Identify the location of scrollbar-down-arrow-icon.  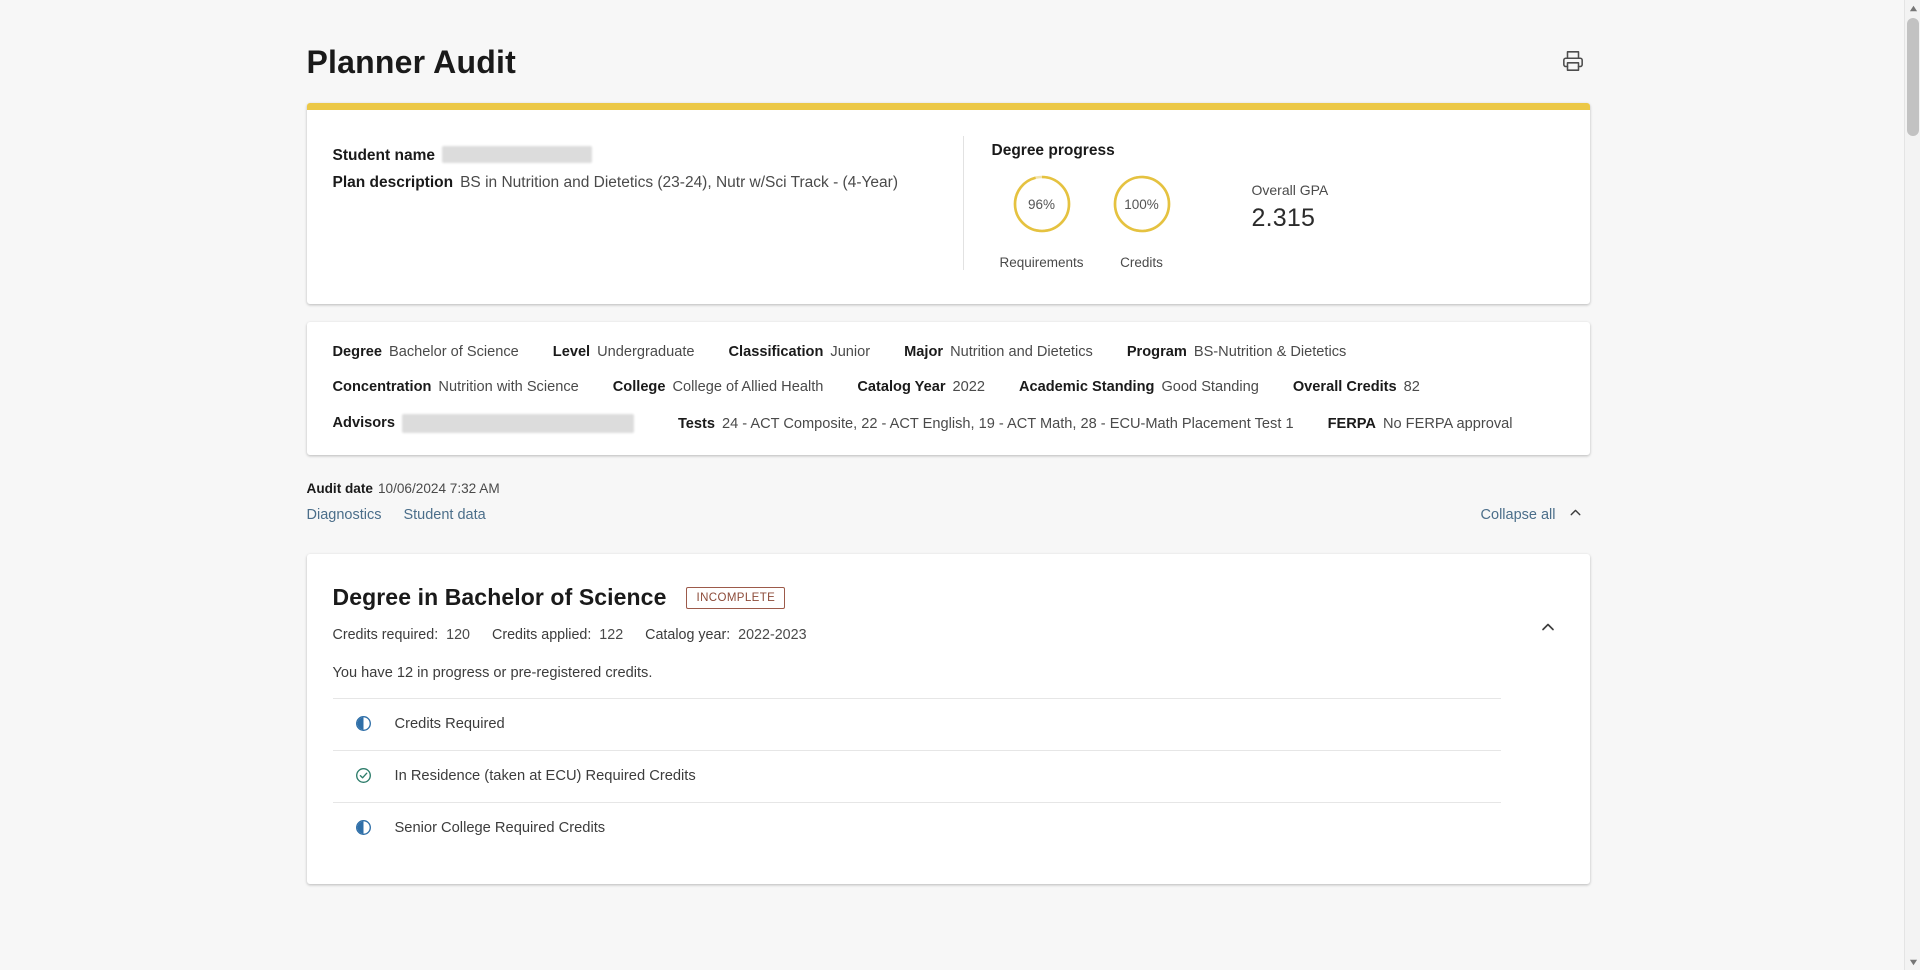
(1912, 962).